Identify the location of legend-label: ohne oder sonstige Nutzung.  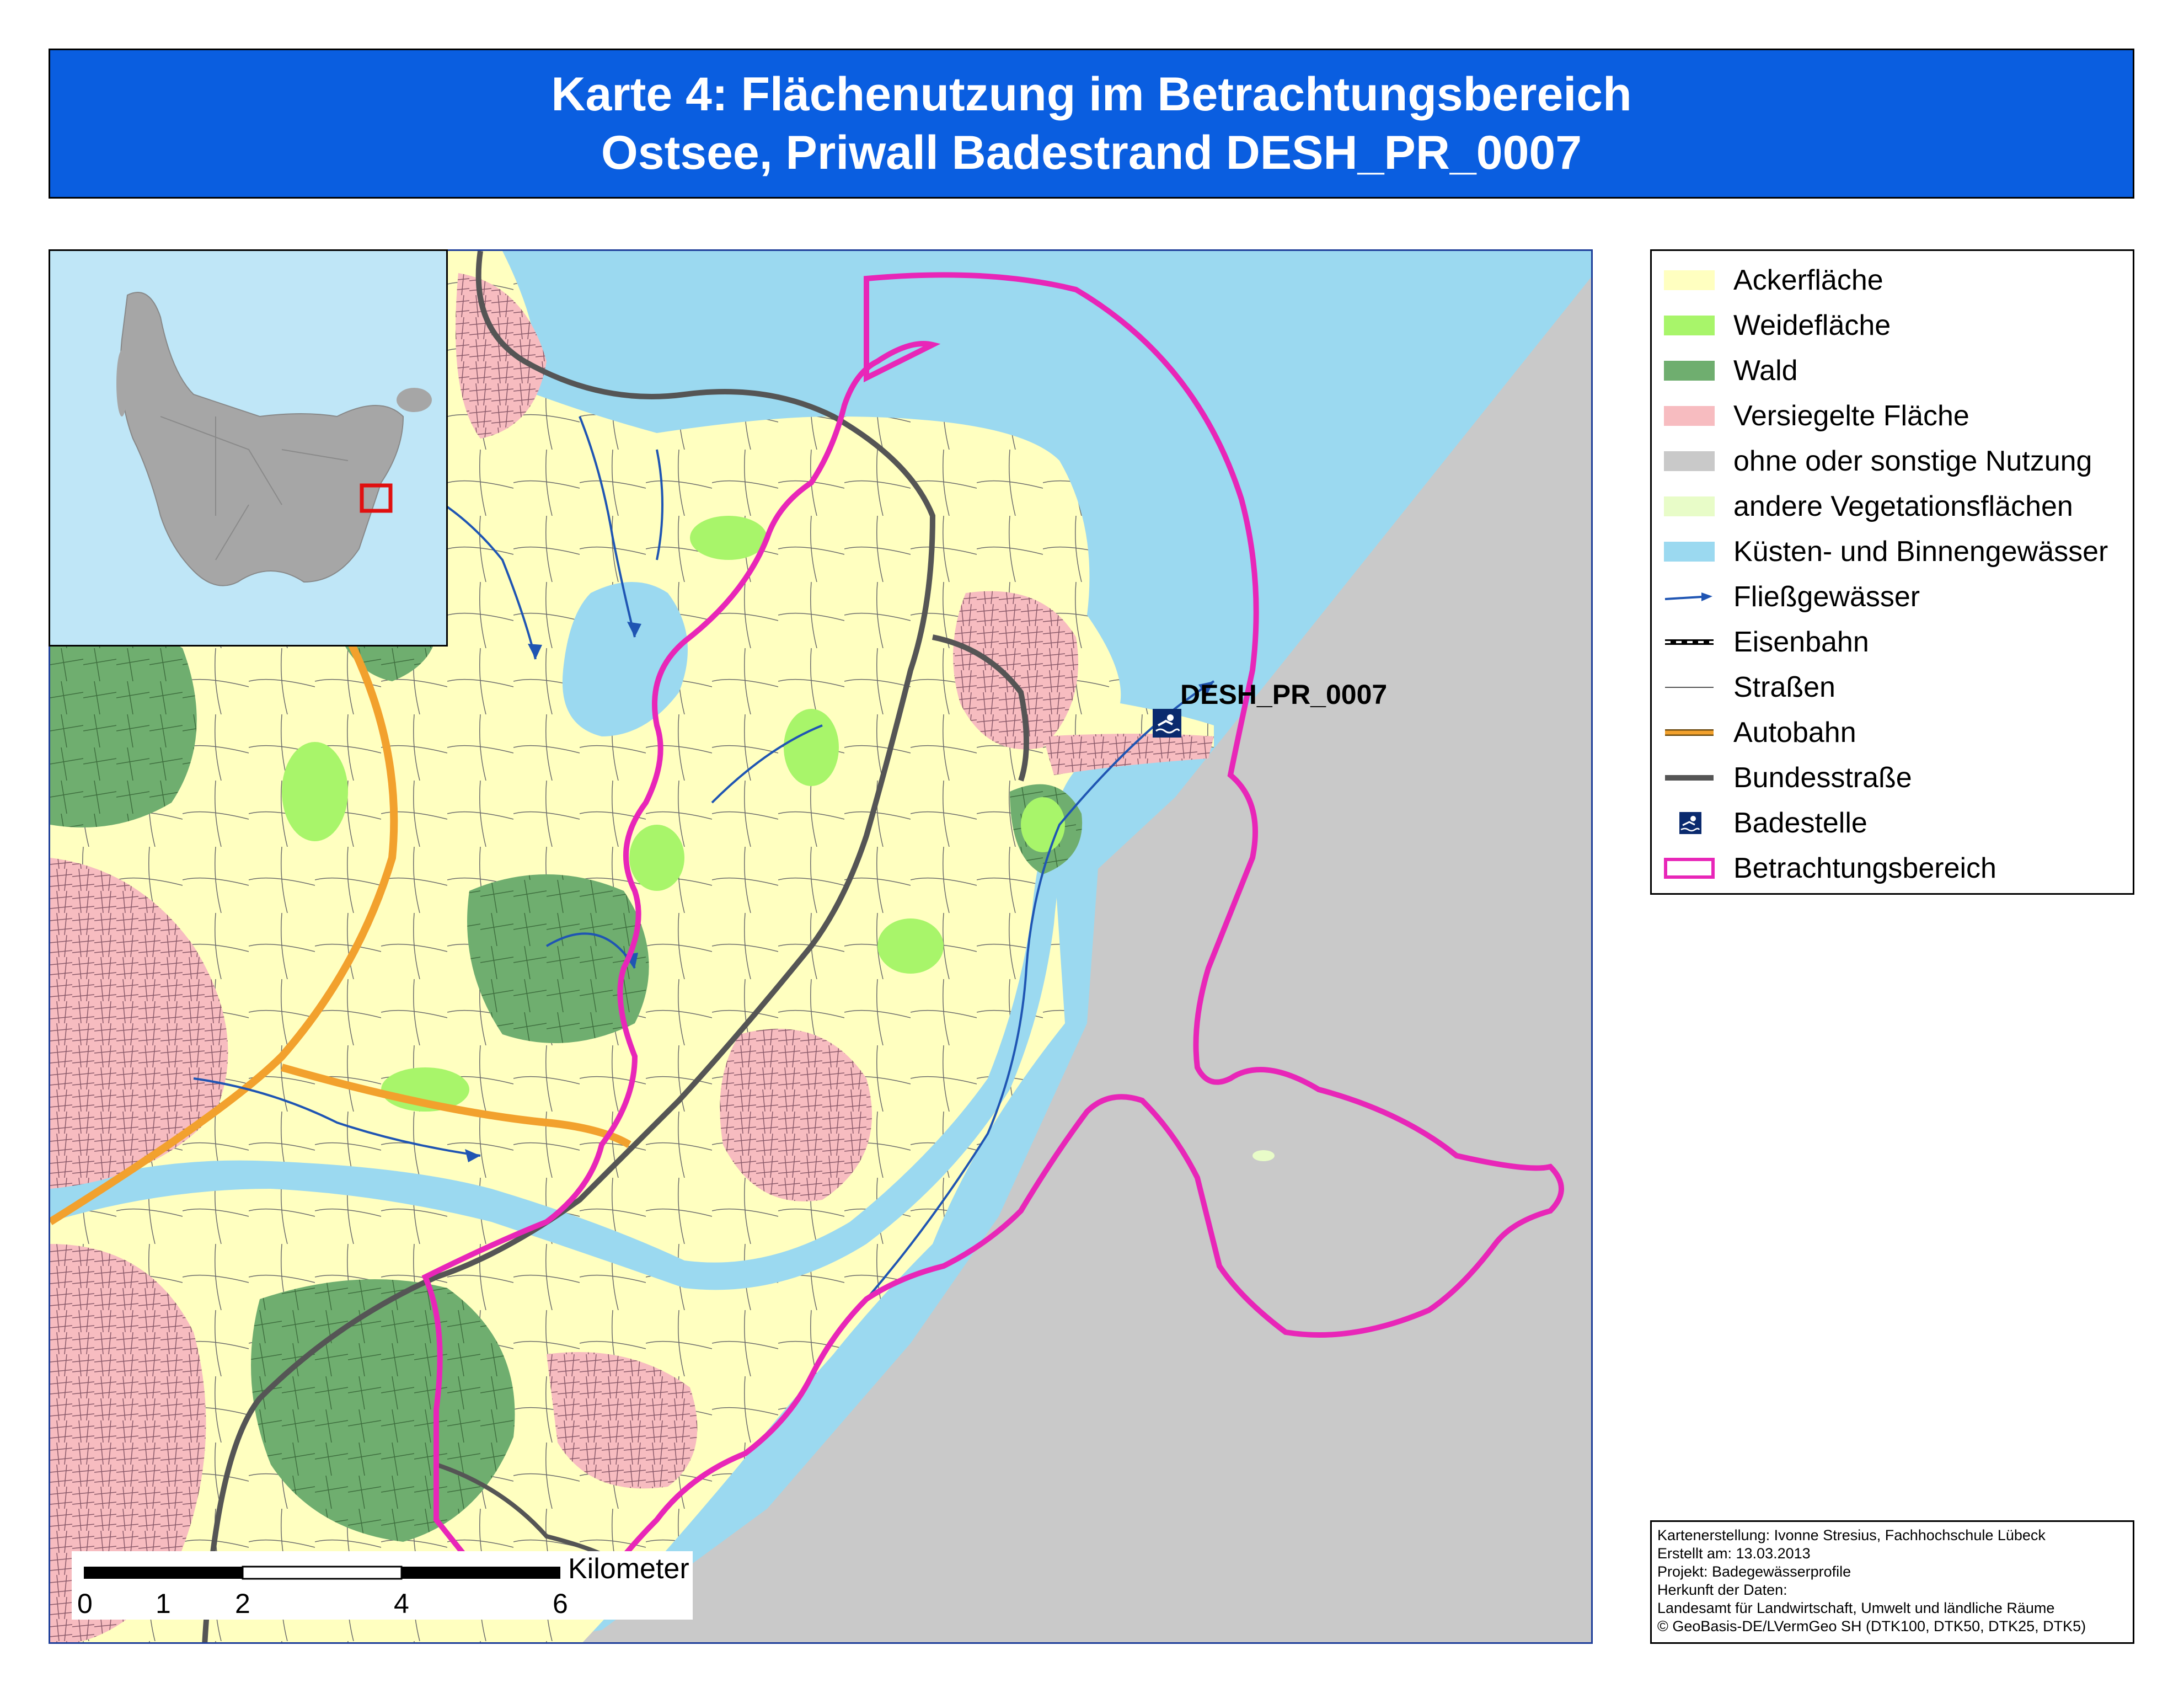
(1912, 461).